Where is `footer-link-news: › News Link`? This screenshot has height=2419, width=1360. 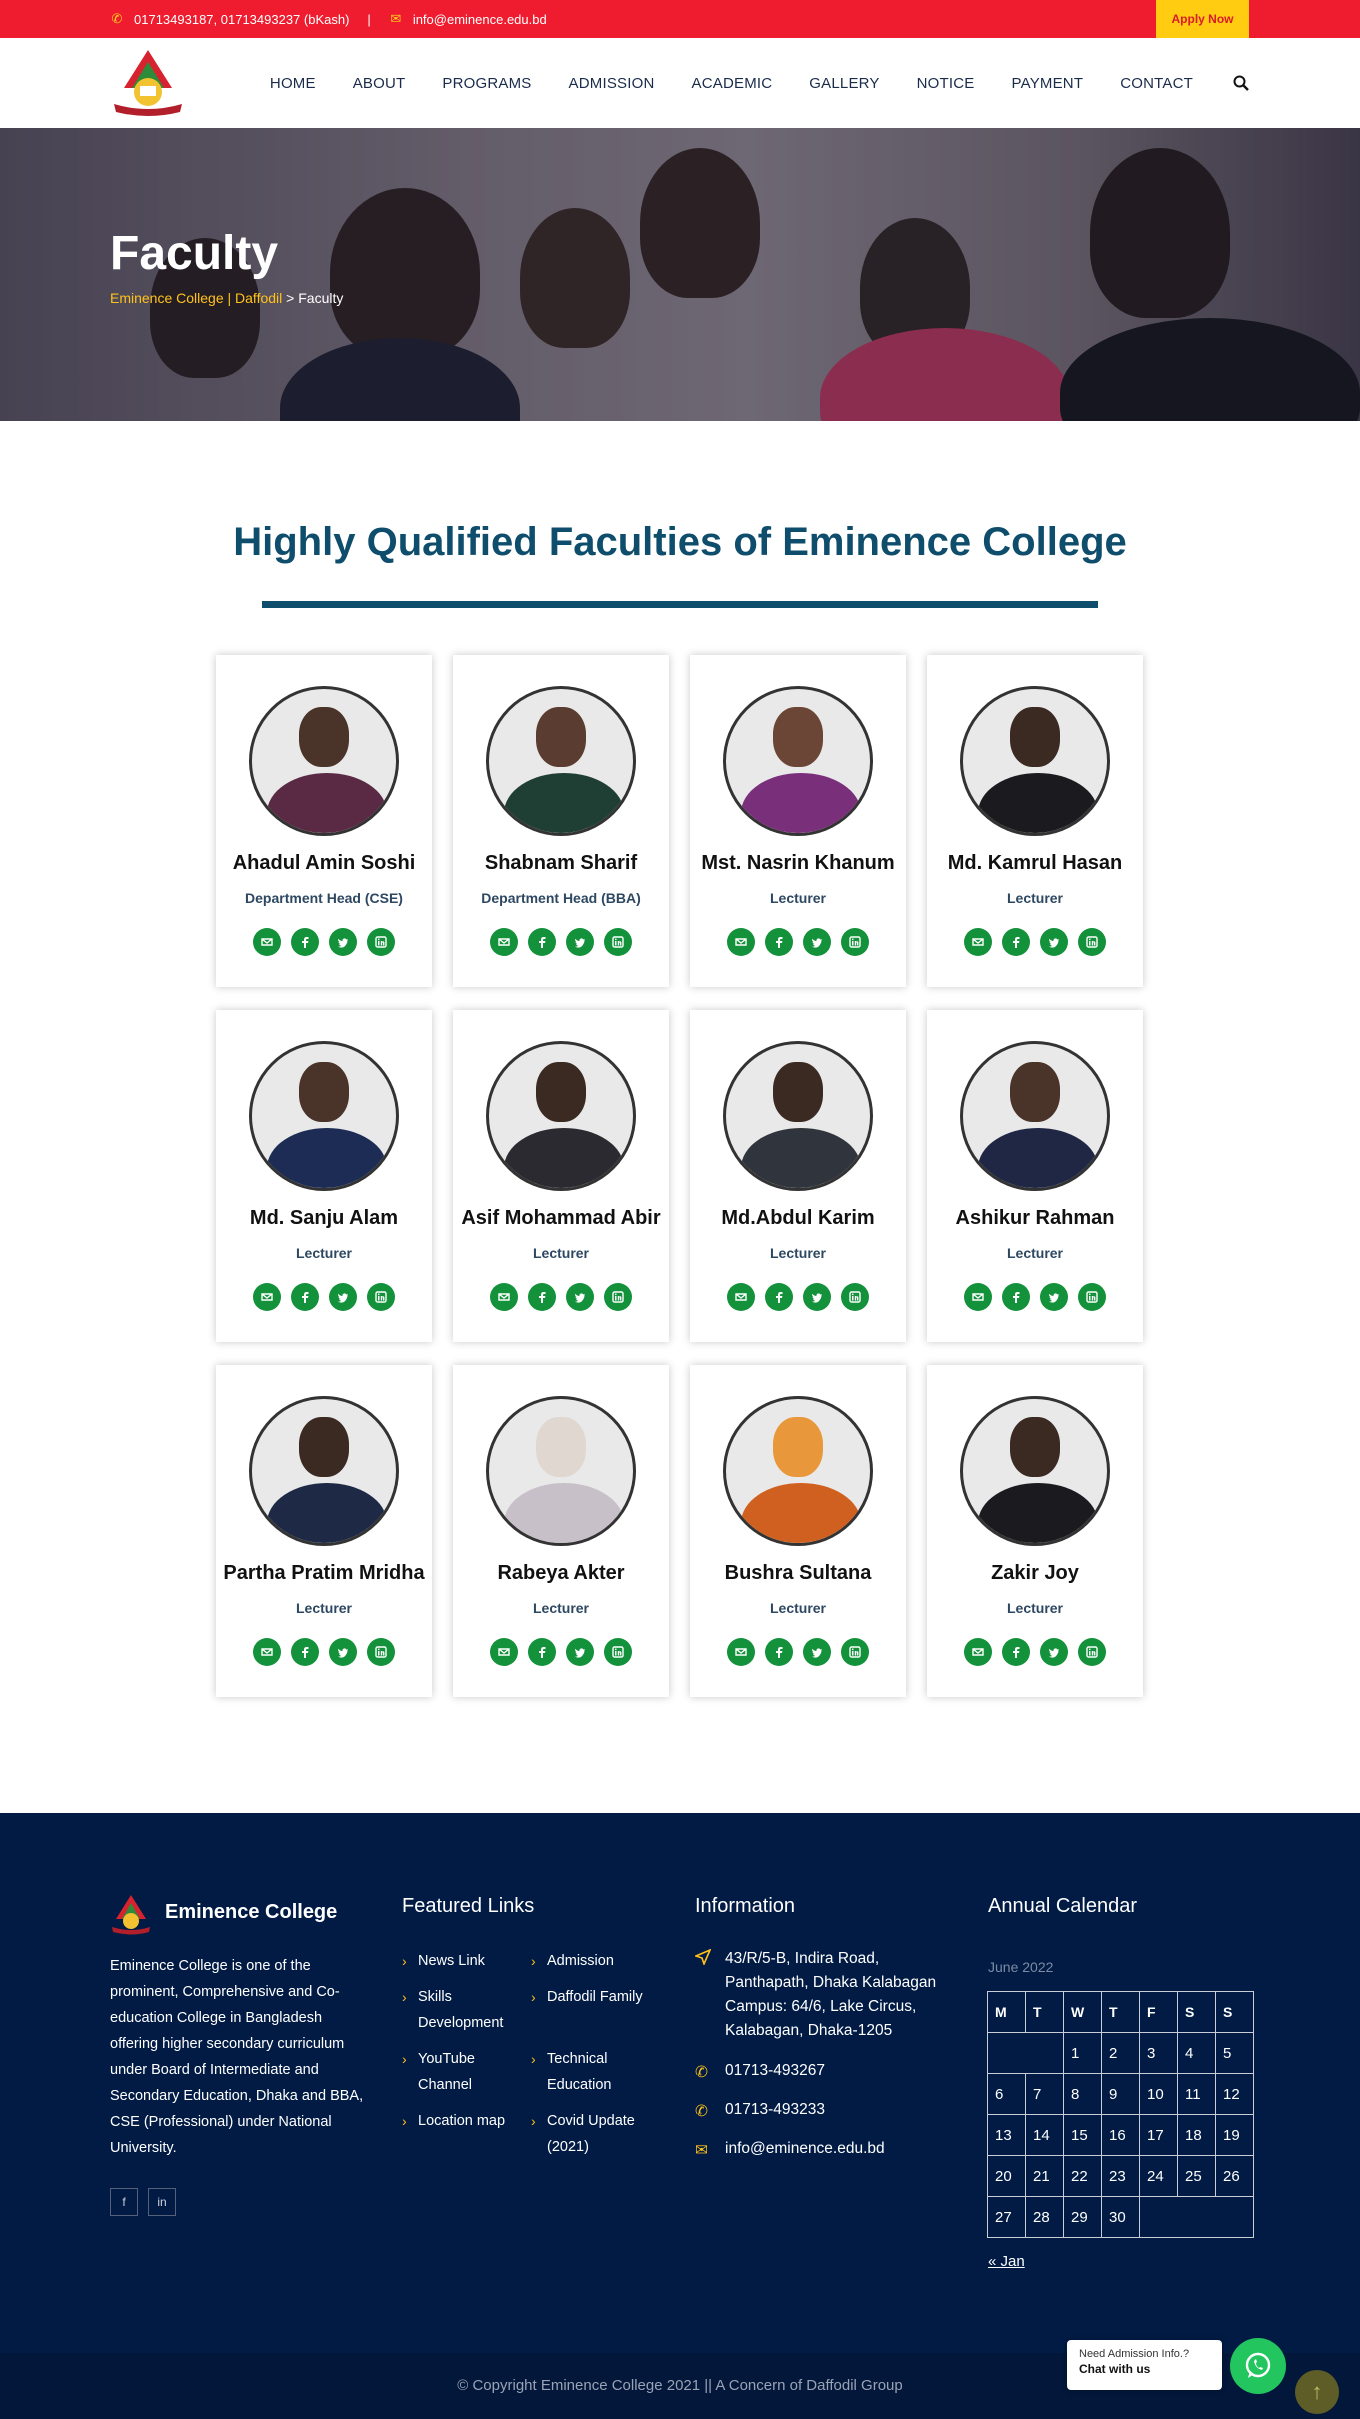 footer-link-news: › News Link is located at coordinates (465, 1961).